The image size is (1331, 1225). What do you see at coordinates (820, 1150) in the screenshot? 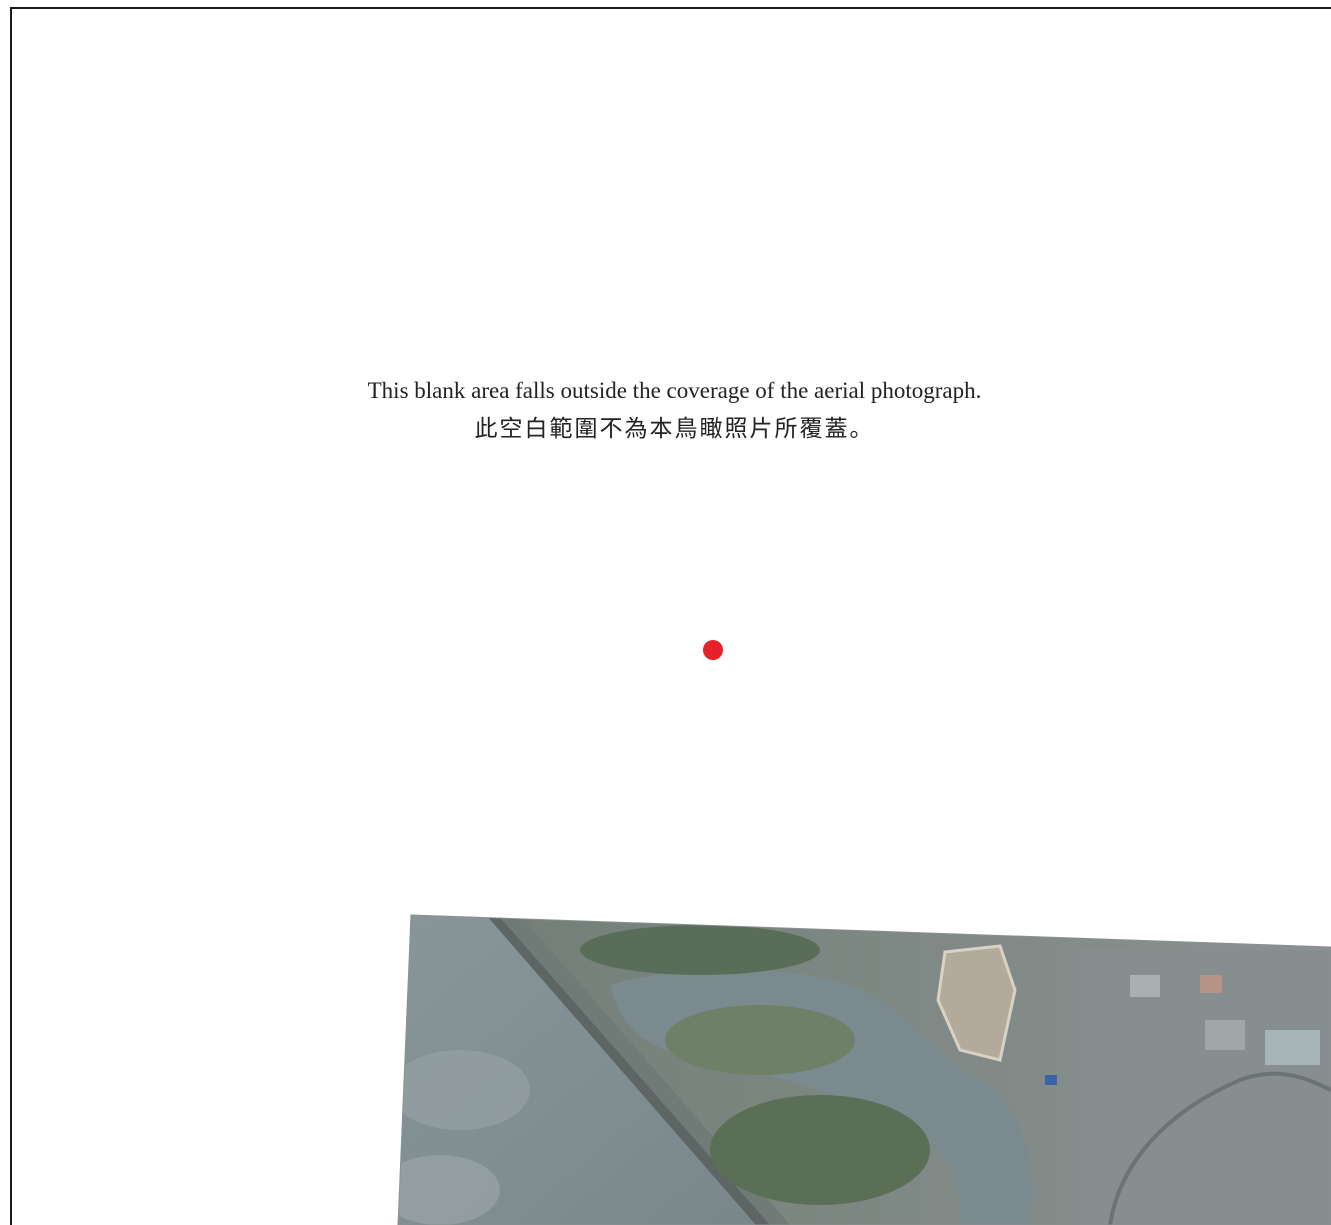
I see `tree-cluster` at bounding box center [820, 1150].